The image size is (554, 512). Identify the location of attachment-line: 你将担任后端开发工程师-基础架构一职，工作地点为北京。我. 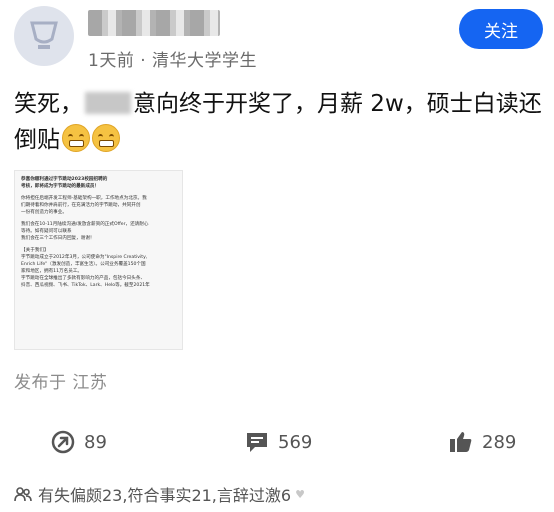
(84, 198).